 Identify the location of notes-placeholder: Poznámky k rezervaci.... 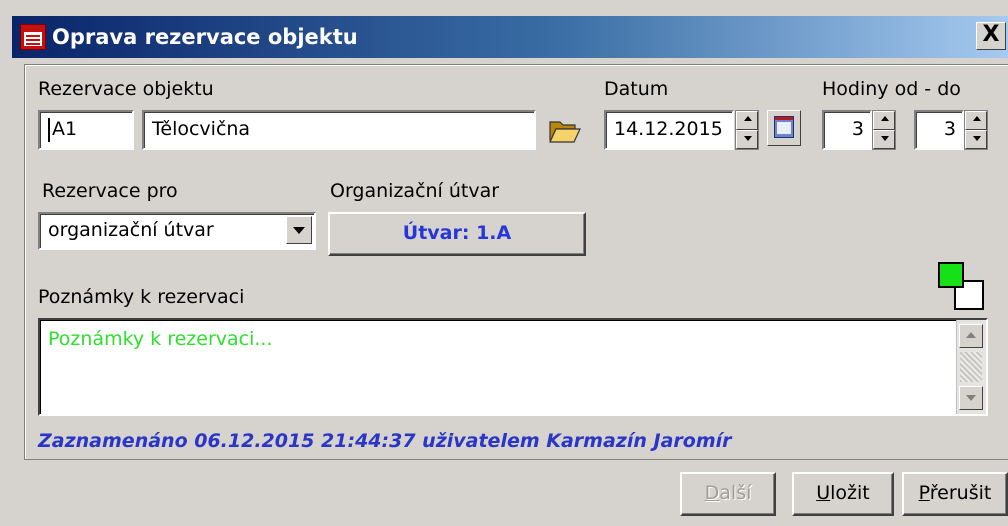
(160, 339).